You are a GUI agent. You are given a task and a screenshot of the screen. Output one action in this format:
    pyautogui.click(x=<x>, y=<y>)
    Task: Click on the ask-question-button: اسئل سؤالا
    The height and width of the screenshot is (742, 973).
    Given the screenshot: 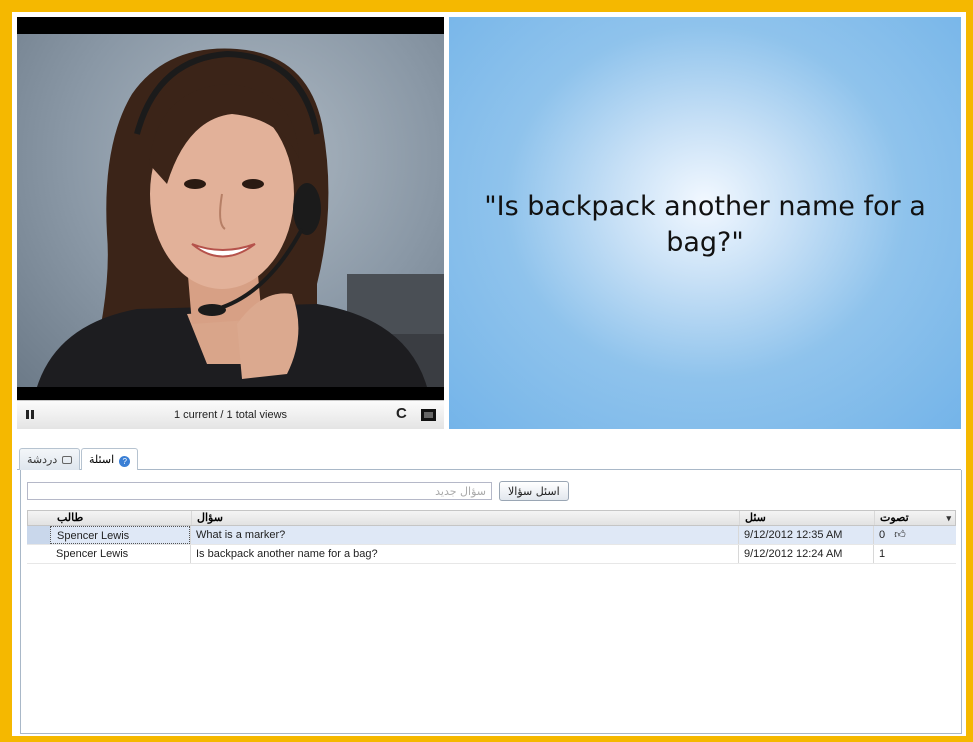 What is the action you would take?
    pyautogui.click(x=534, y=491)
    